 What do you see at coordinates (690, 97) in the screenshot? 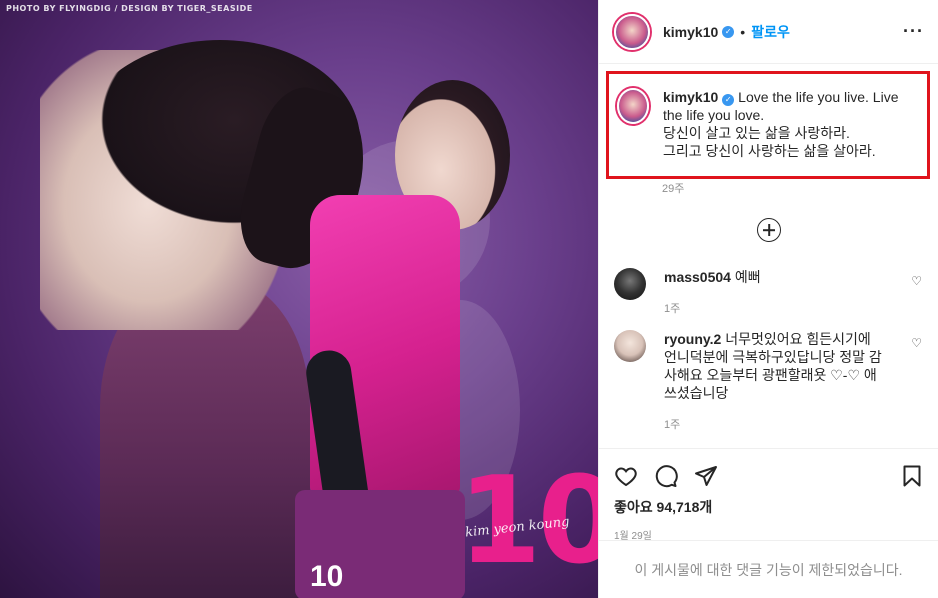
I see `caption-username: kimyk10` at bounding box center [690, 97].